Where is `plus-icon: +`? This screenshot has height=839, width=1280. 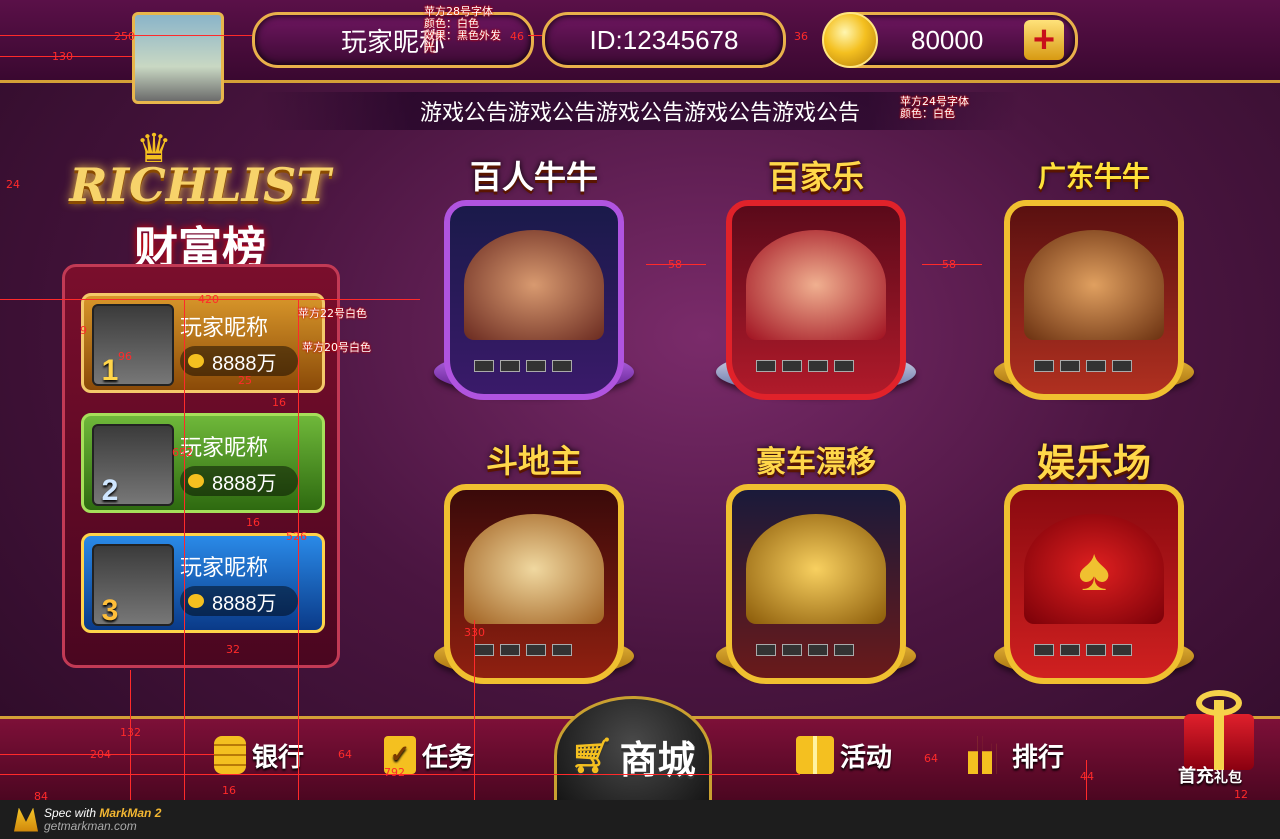 plus-icon: + is located at coordinates (1044, 40).